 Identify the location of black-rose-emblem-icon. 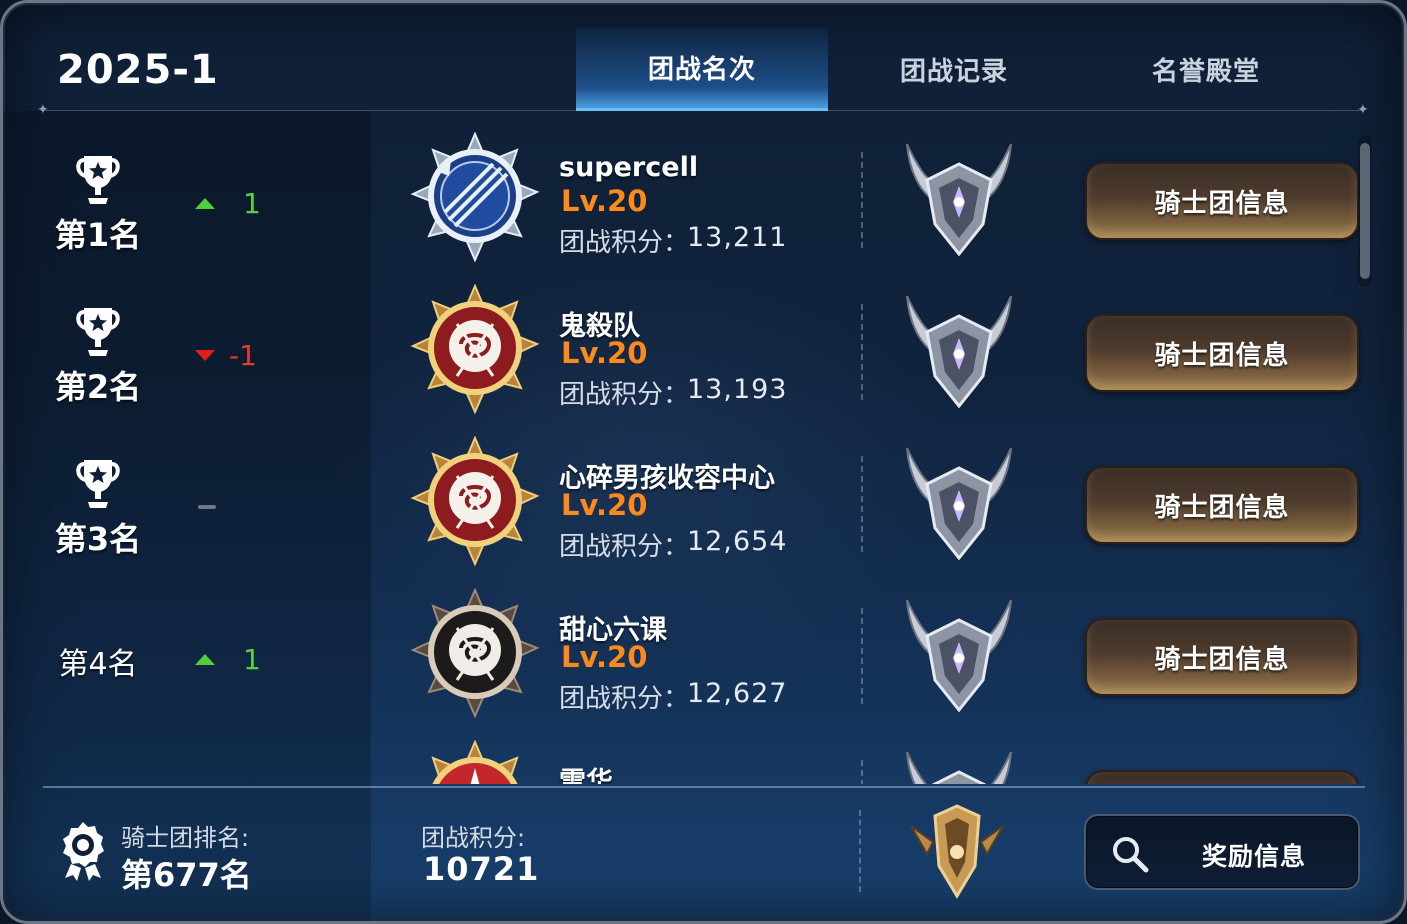
(475, 653).